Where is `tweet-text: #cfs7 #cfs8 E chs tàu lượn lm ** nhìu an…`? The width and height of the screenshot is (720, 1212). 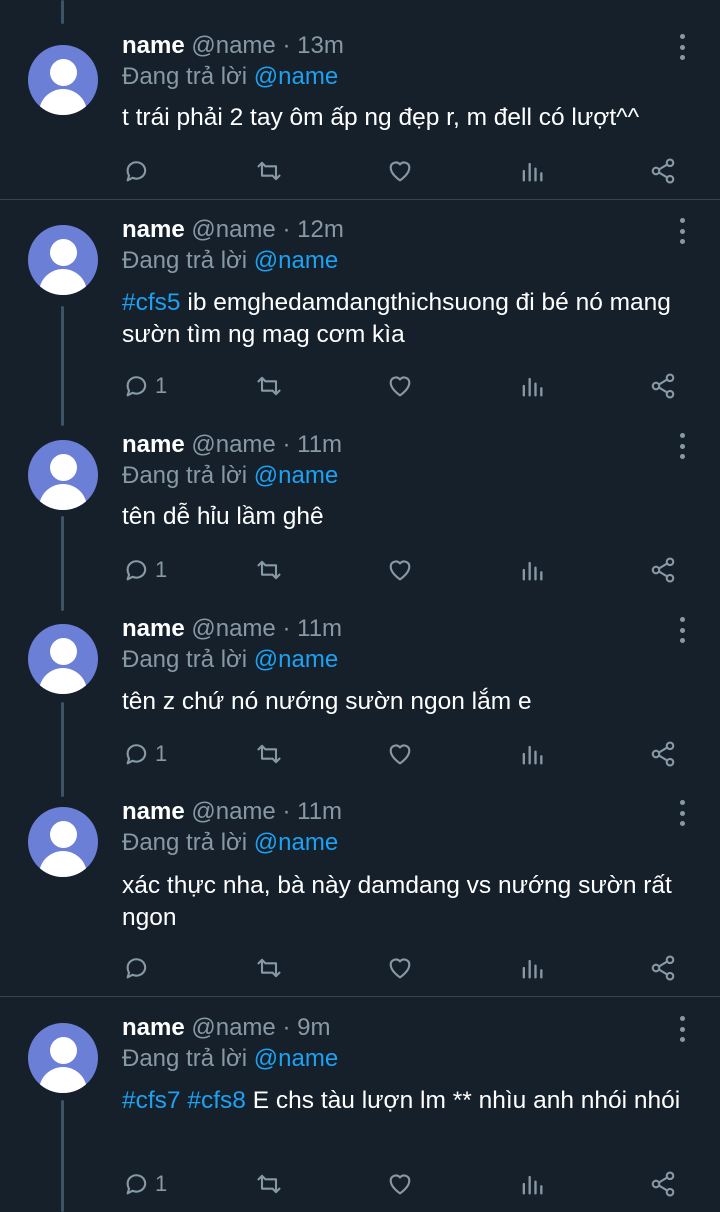
tweet-text: #cfs7 #cfs8 E chs tàu lượn lm ** nhìu an… is located at coordinates (409, 1101).